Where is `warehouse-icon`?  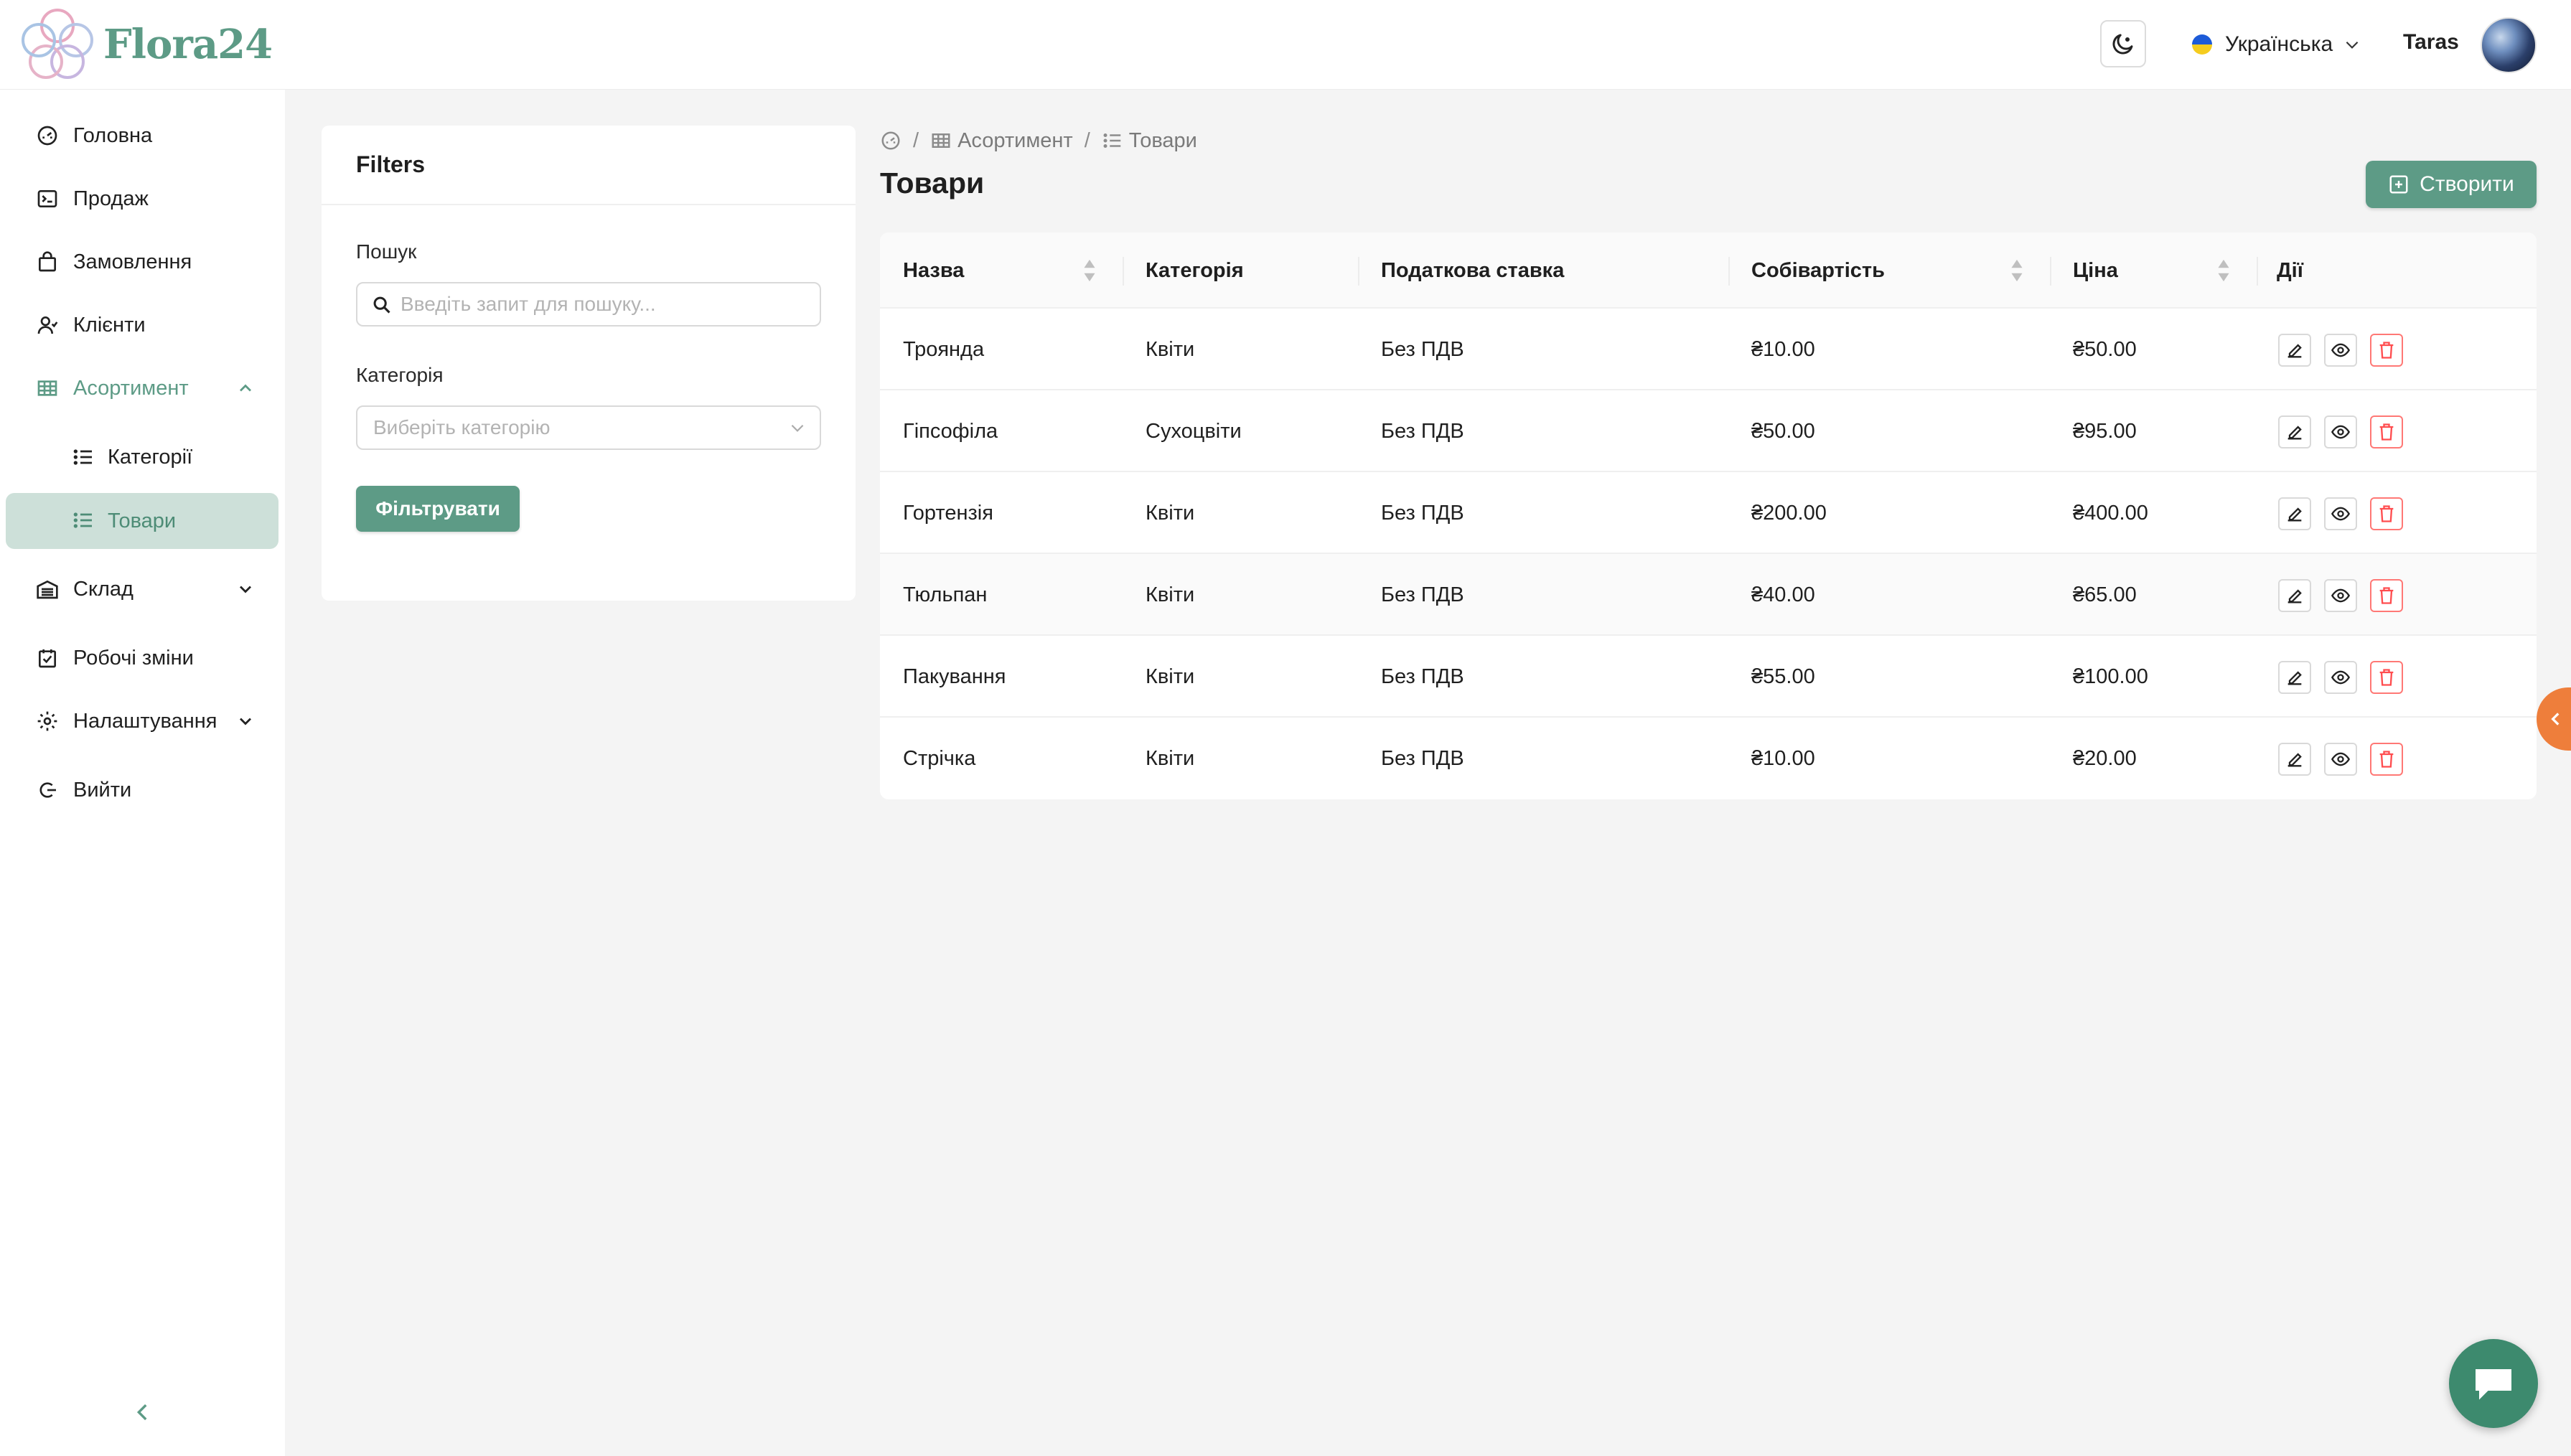
warehouse-icon is located at coordinates (47, 589).